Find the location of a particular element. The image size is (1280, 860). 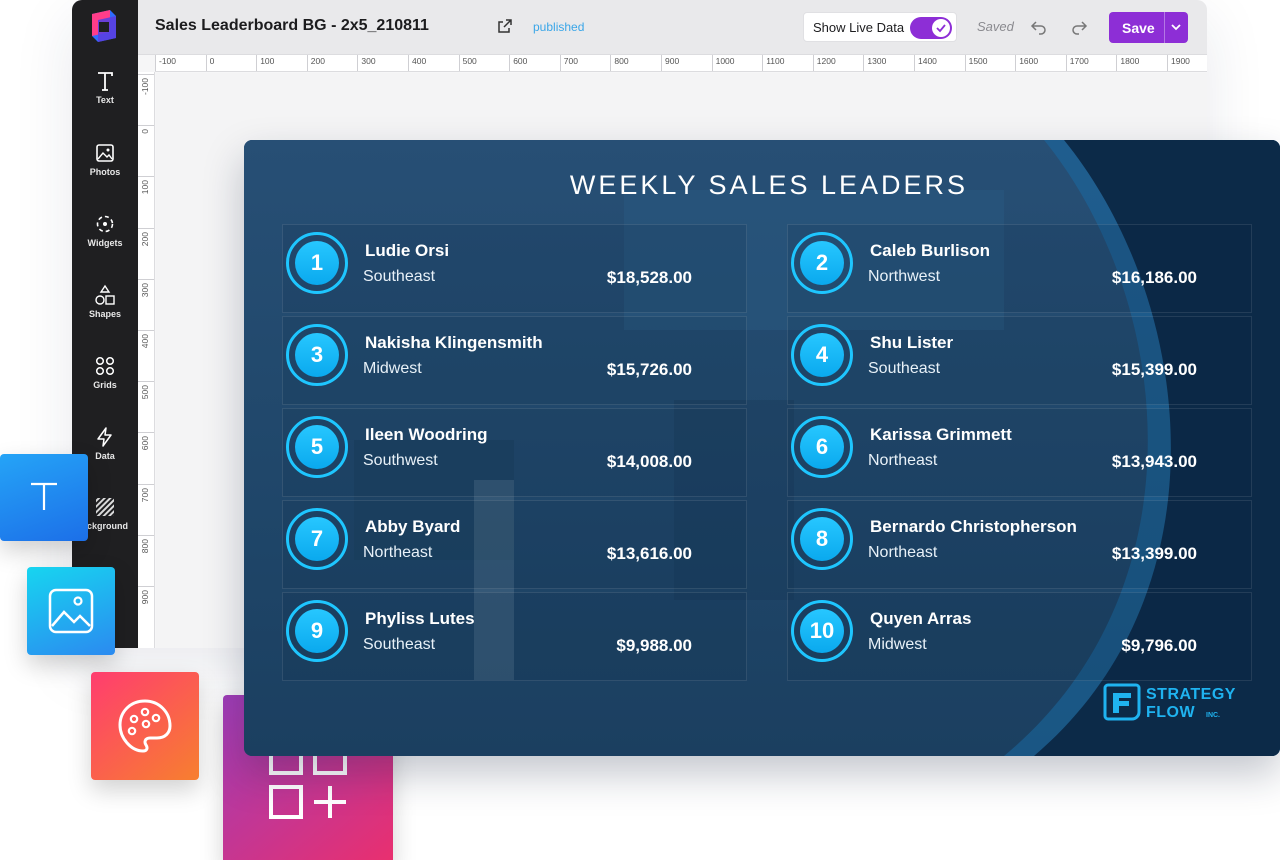

ruler-tick: 600 is located at coordinates (146, 457).